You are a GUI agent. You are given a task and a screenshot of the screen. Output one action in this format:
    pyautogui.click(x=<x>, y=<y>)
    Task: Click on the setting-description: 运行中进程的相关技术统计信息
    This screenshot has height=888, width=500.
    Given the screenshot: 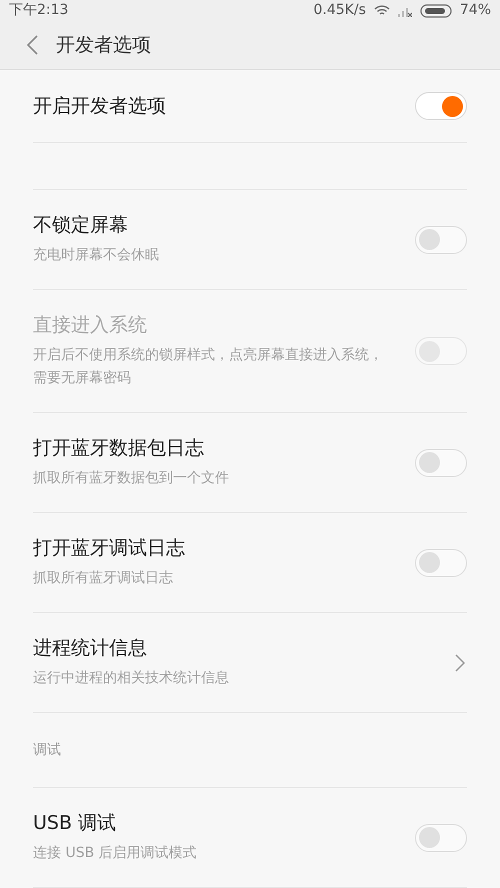 What is the action you would take?
    pyautogui.click(x=131, y=678)
    